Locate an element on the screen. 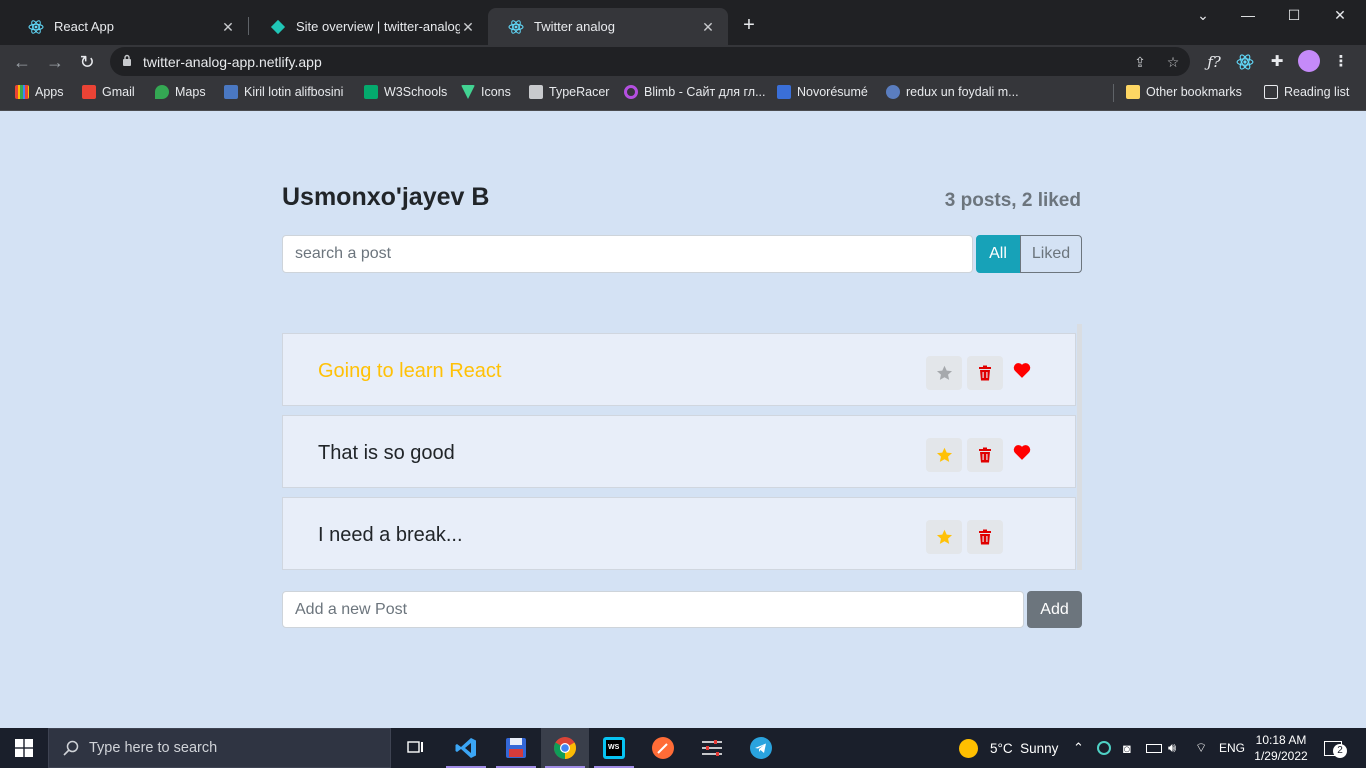 Image resolution: width=1366 pixels, height=768 pixels. taskbar-chrome is located at coordinates (565, 748).